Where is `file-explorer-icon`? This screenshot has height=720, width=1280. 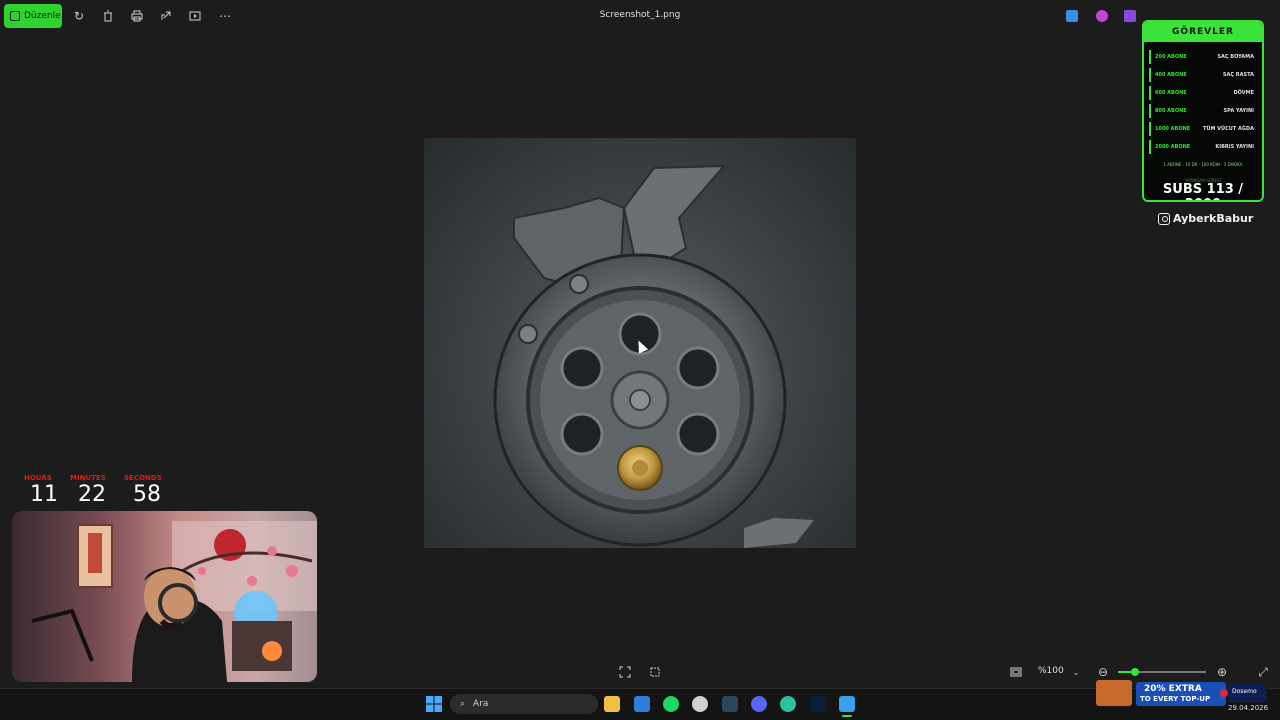 file-explorer-icon is located at coordinates (612, 704).